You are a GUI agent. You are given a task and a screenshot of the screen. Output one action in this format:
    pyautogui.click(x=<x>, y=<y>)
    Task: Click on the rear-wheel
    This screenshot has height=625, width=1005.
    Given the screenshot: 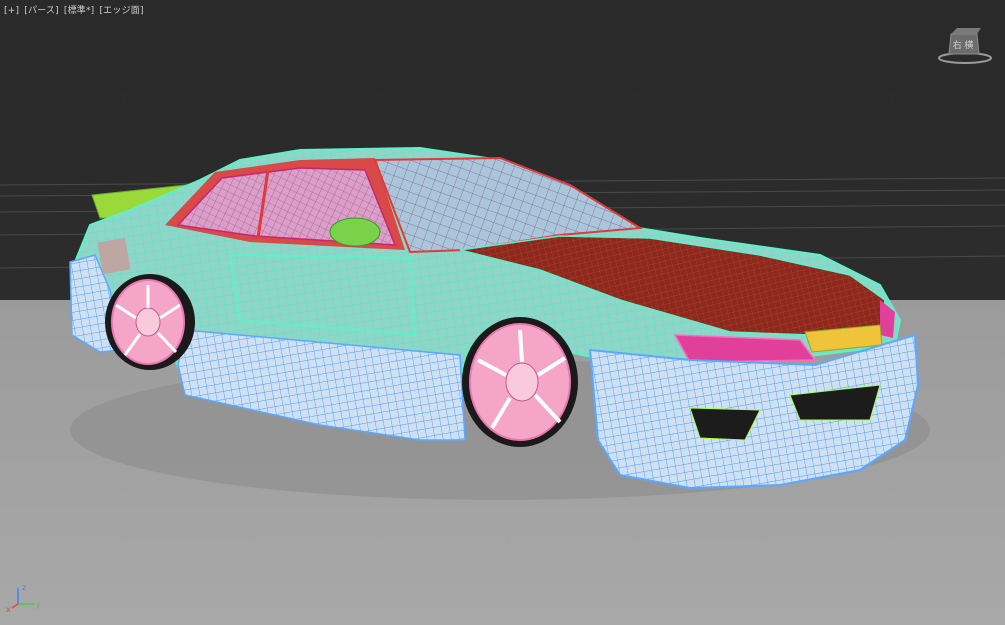 What is the action you would take?
    pyautogui.click(x=150, y=322)
    